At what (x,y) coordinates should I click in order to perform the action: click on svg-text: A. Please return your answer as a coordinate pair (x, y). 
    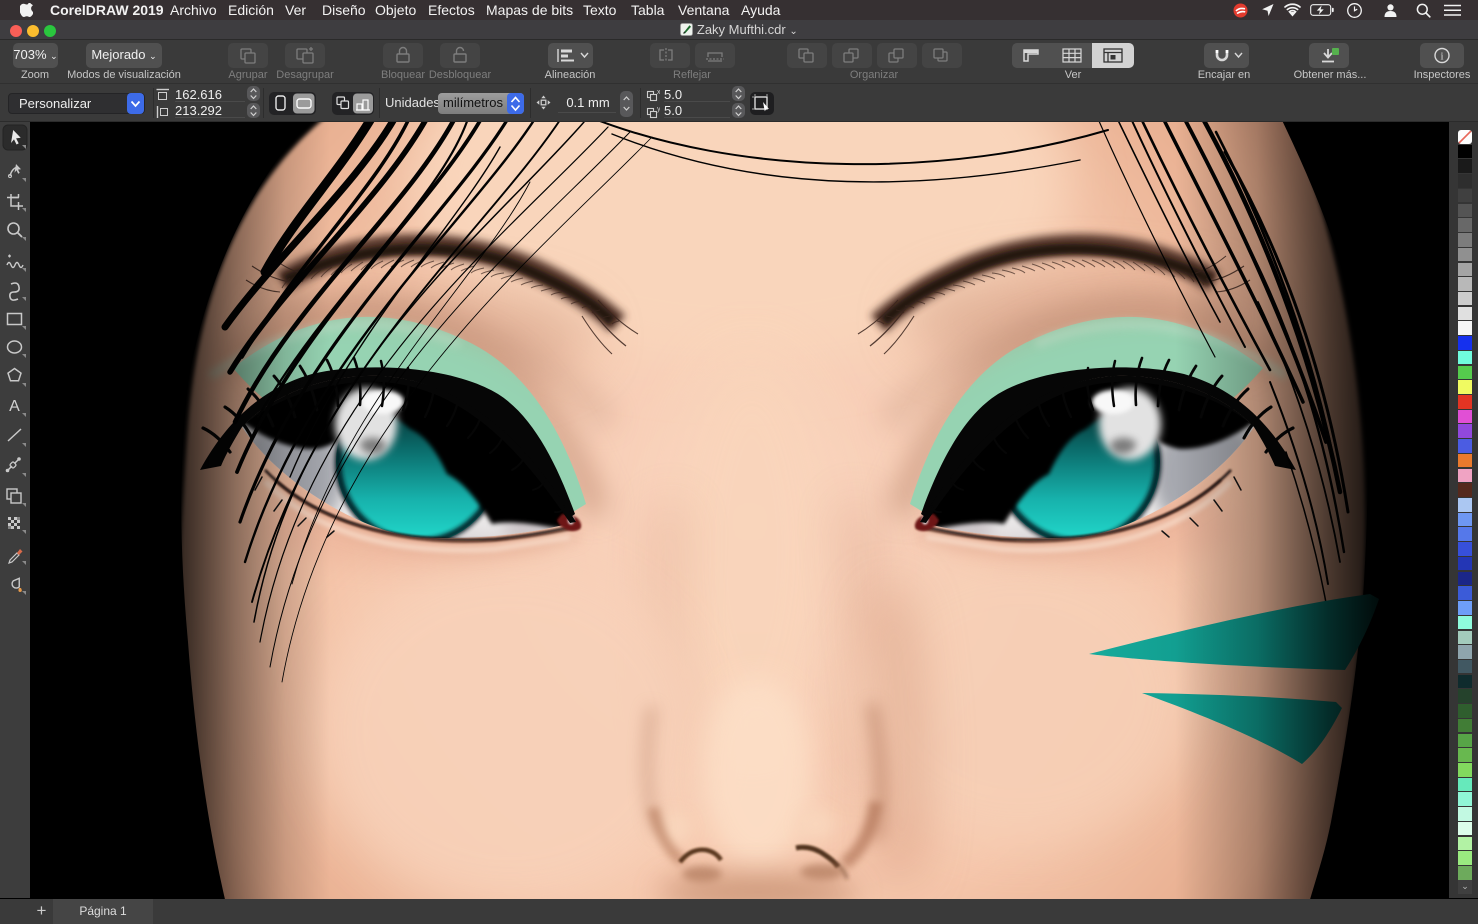
    Looking at the image, I should click on (14, 406).